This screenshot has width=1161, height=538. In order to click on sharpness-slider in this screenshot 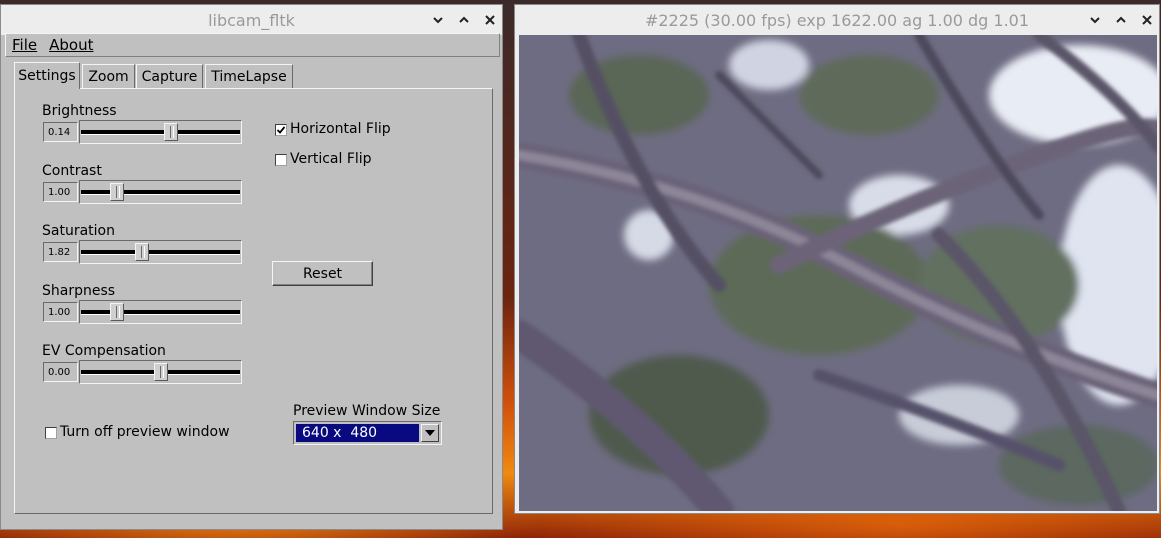, I will do `click(160, 312)`.